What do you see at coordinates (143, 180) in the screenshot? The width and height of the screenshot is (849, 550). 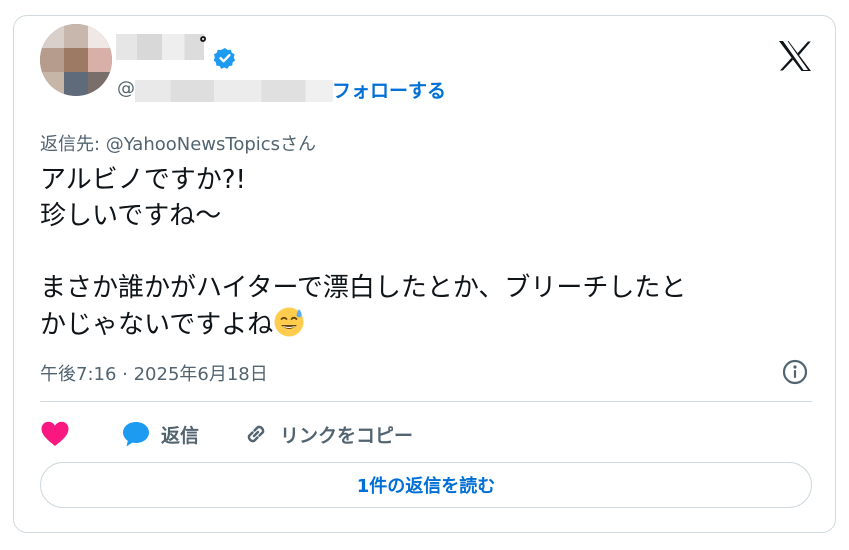 I see `tweet-line: アルビノですか?!` at bounding box center [143, 180].